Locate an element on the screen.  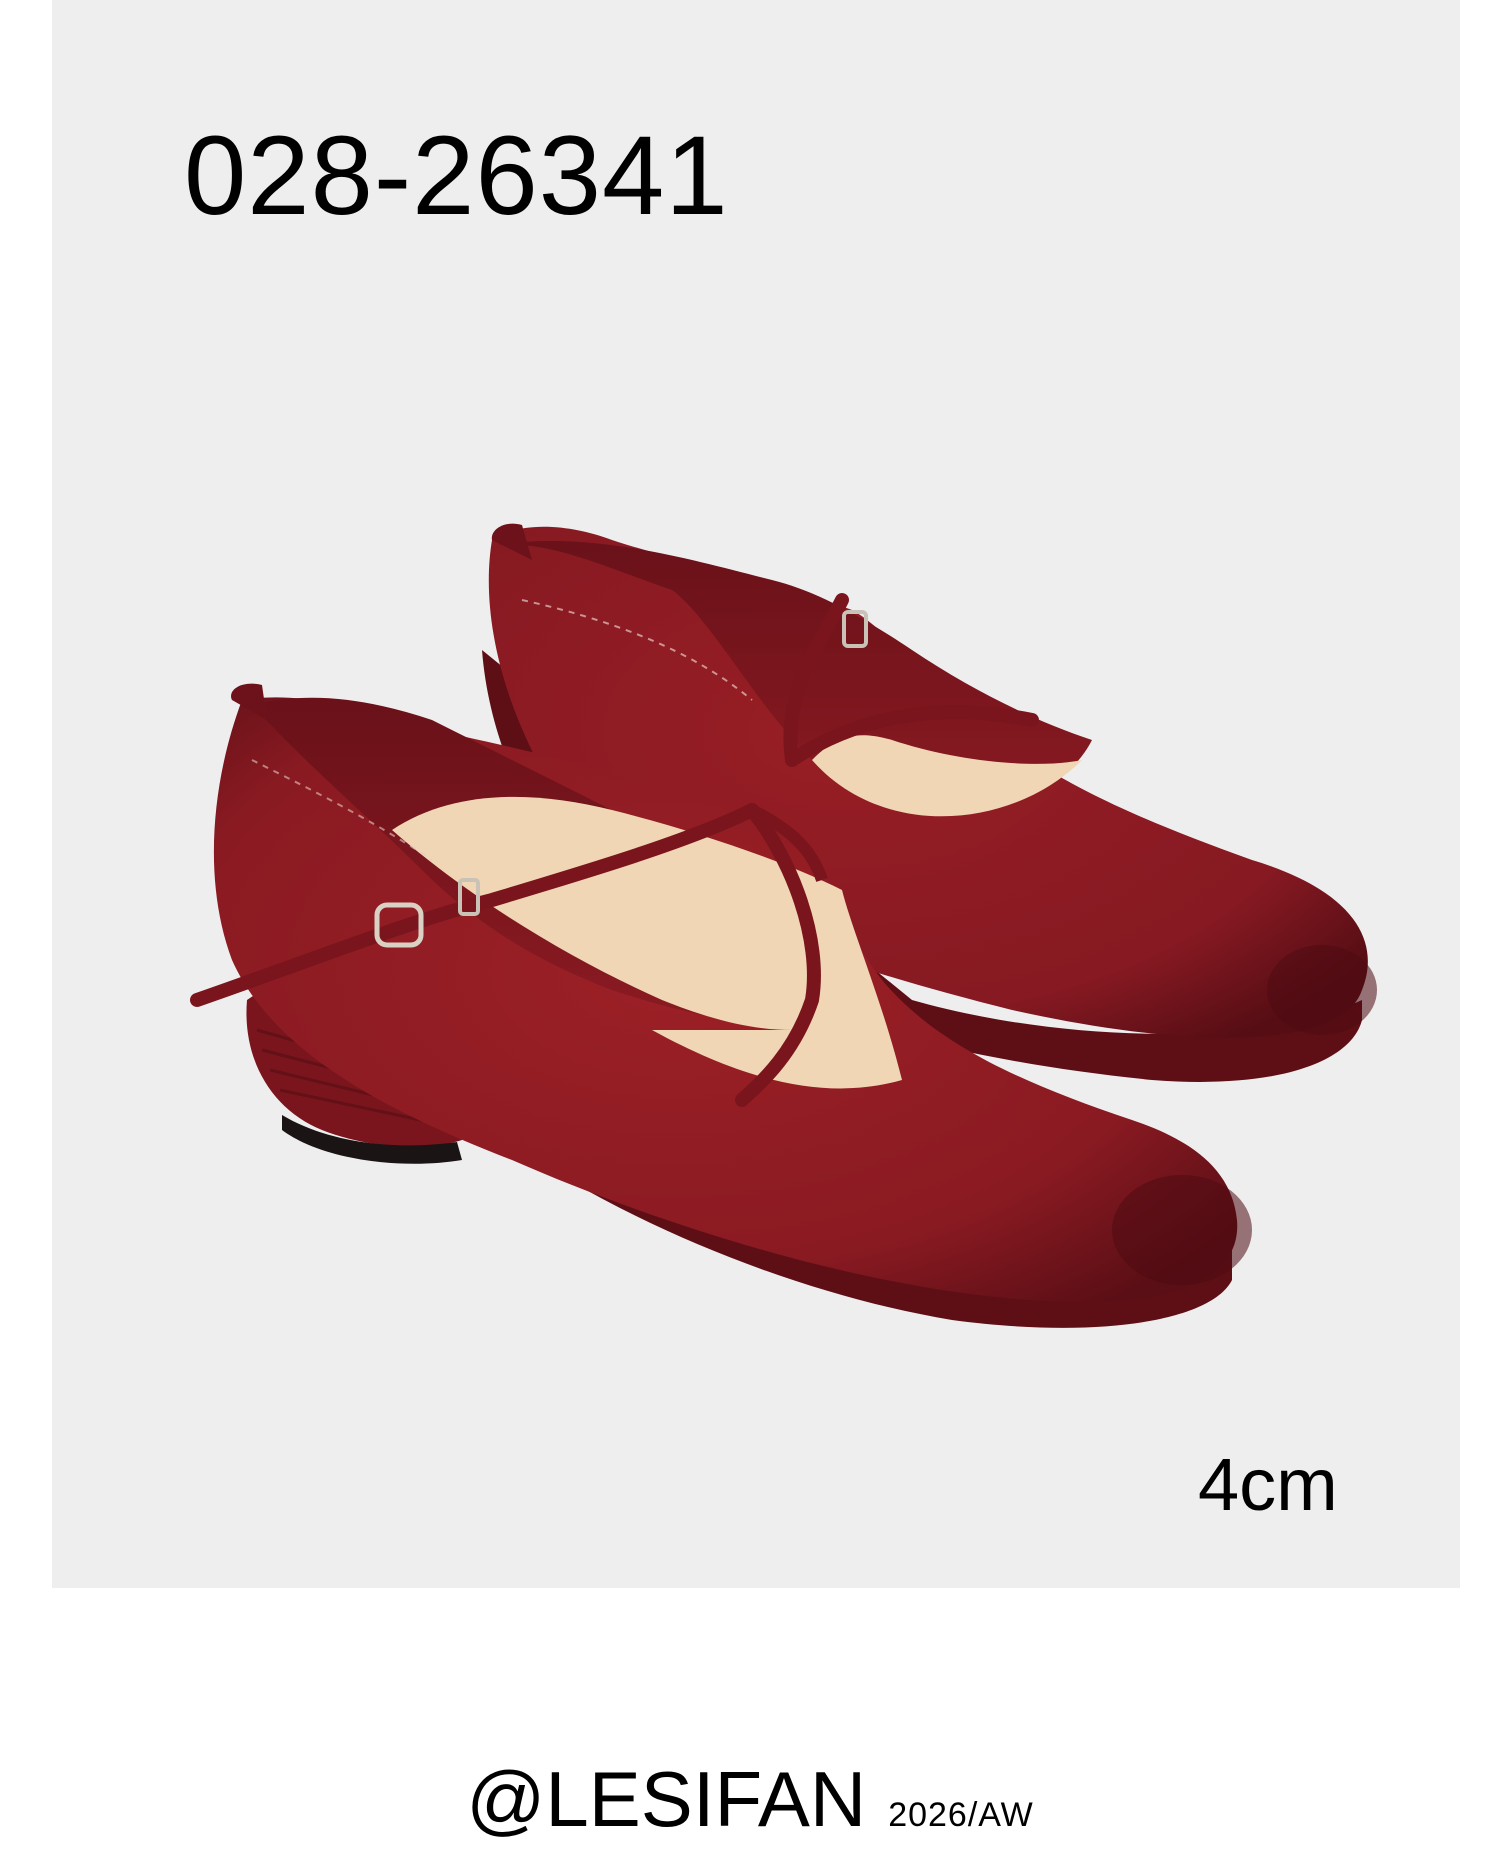
footer-brand-line: @LESIFAN 2026/AW is located at coordinates (750, 1799).